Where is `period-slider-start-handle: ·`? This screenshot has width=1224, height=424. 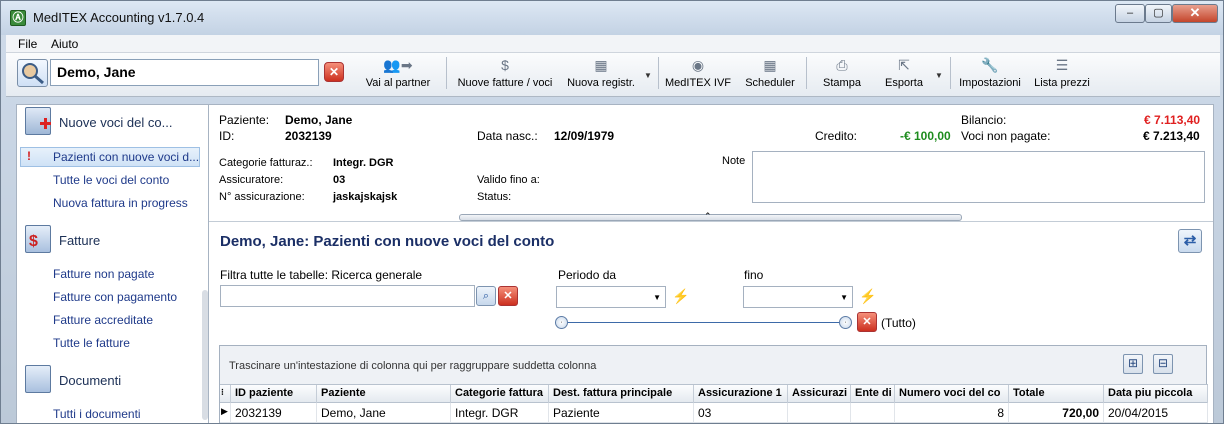 period-slider-start-handle: · is located at coordinates (561, 322).